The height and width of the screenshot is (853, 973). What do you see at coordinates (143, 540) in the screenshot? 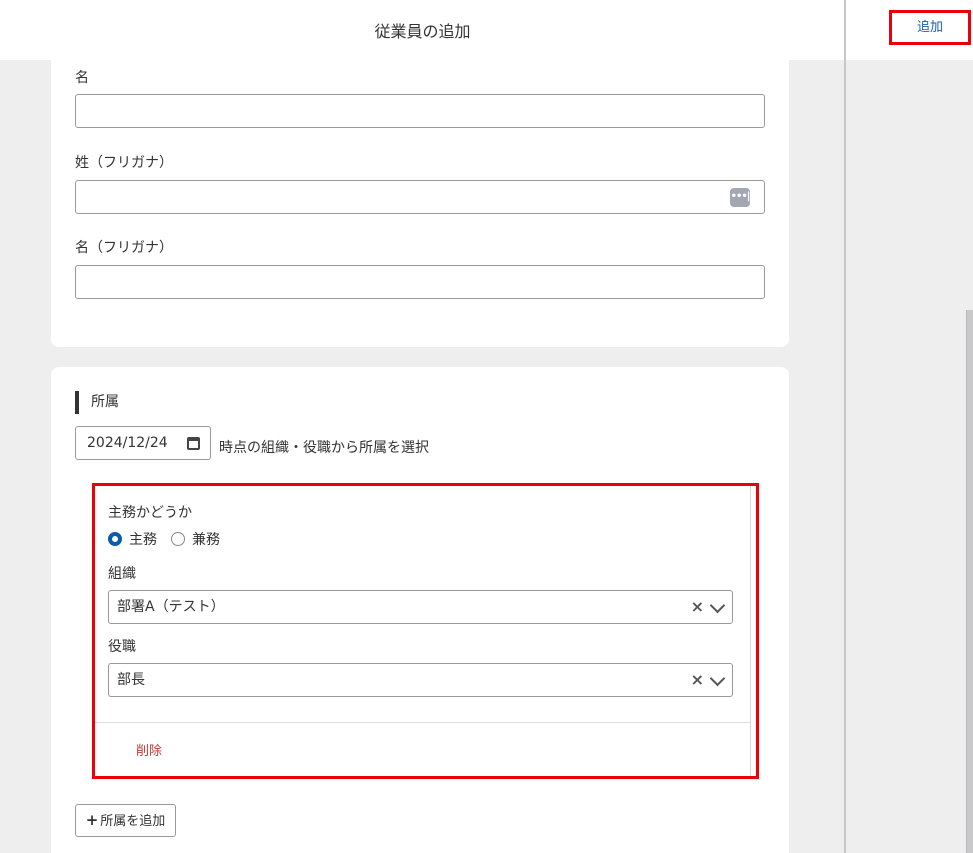
I see `radio-primary-label: 主務` at bounding box center [143, 540].